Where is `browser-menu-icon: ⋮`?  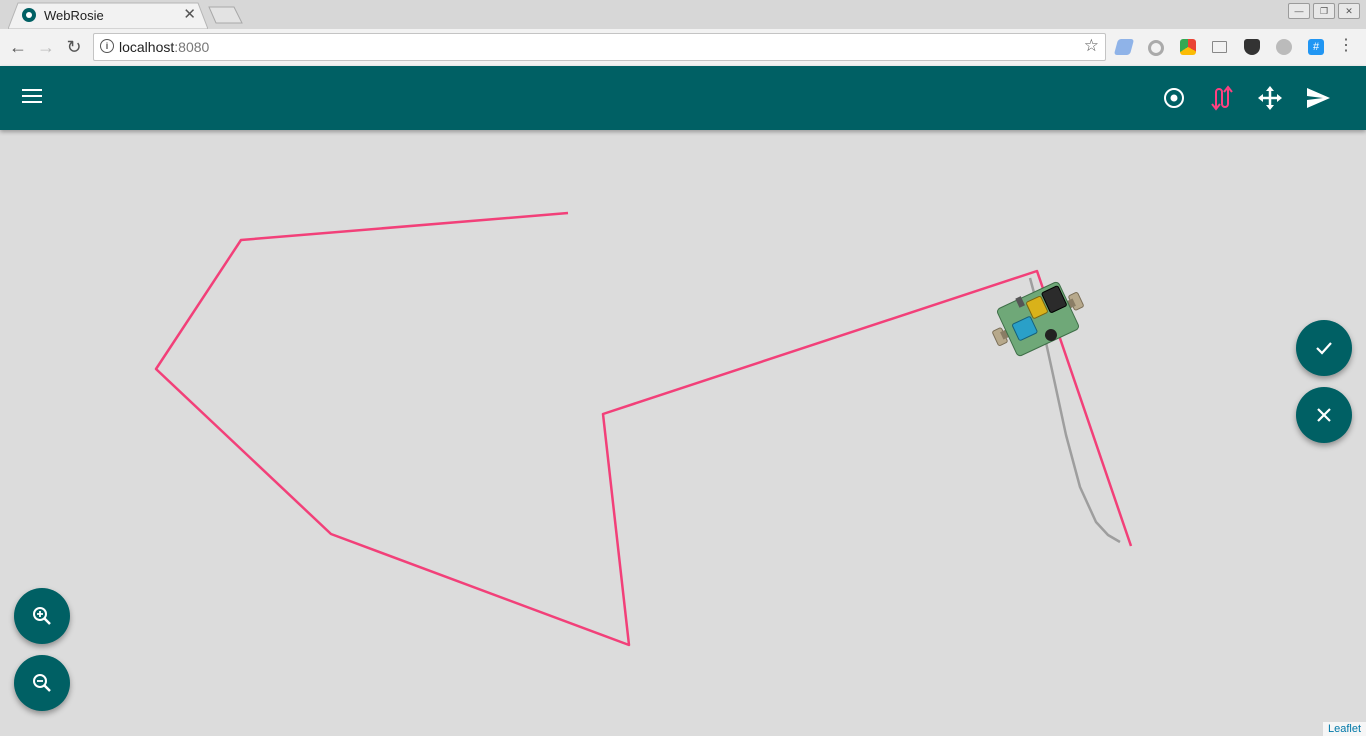
browser-menu-icon: ⋮ is located at coordinates (1346, 46).